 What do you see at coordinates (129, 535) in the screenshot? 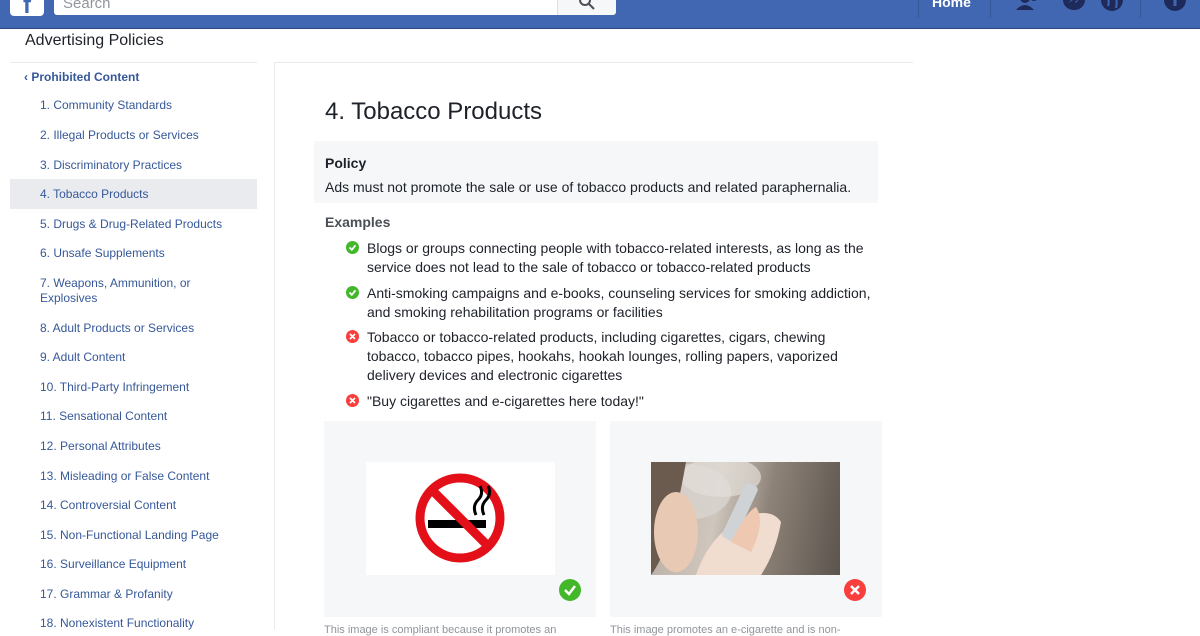
I see `sidebar-item-label: 15. Non-Functional Landing Page` at bounding box center [129, 535].